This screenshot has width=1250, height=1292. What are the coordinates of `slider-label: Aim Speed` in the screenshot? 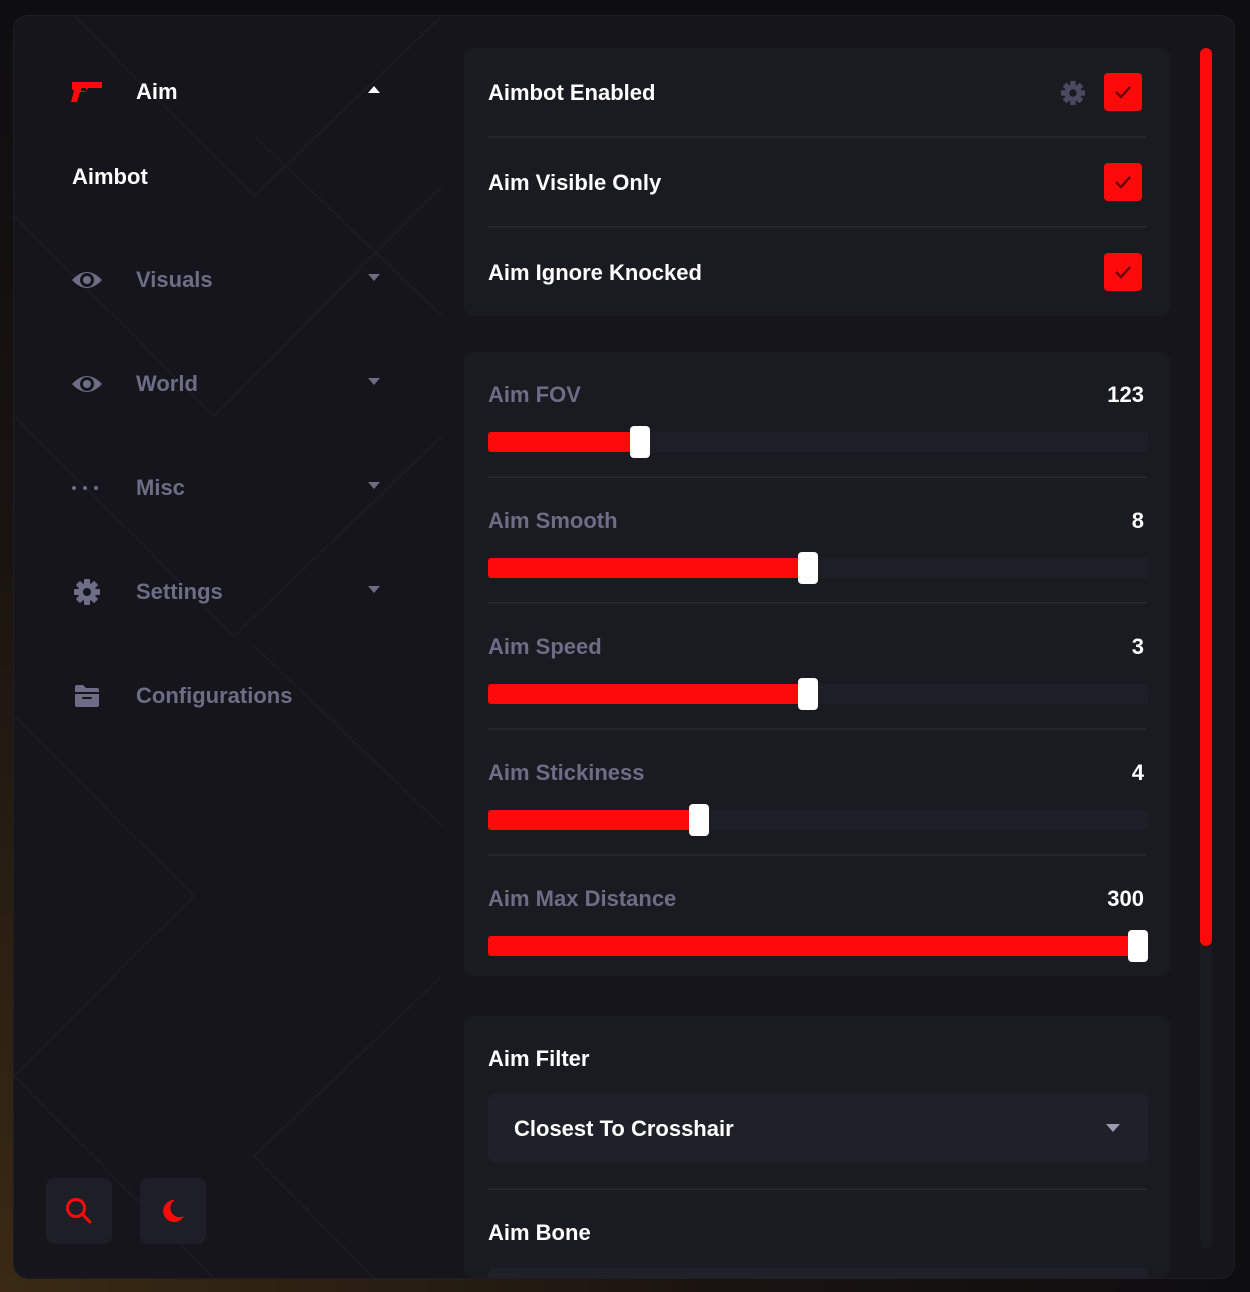 It's located at (545, 646).